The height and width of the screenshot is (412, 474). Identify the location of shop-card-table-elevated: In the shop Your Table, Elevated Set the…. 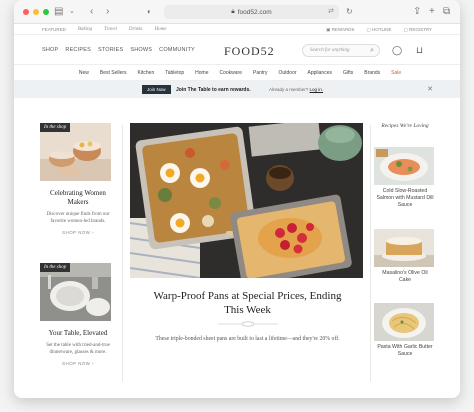
(78, 314).